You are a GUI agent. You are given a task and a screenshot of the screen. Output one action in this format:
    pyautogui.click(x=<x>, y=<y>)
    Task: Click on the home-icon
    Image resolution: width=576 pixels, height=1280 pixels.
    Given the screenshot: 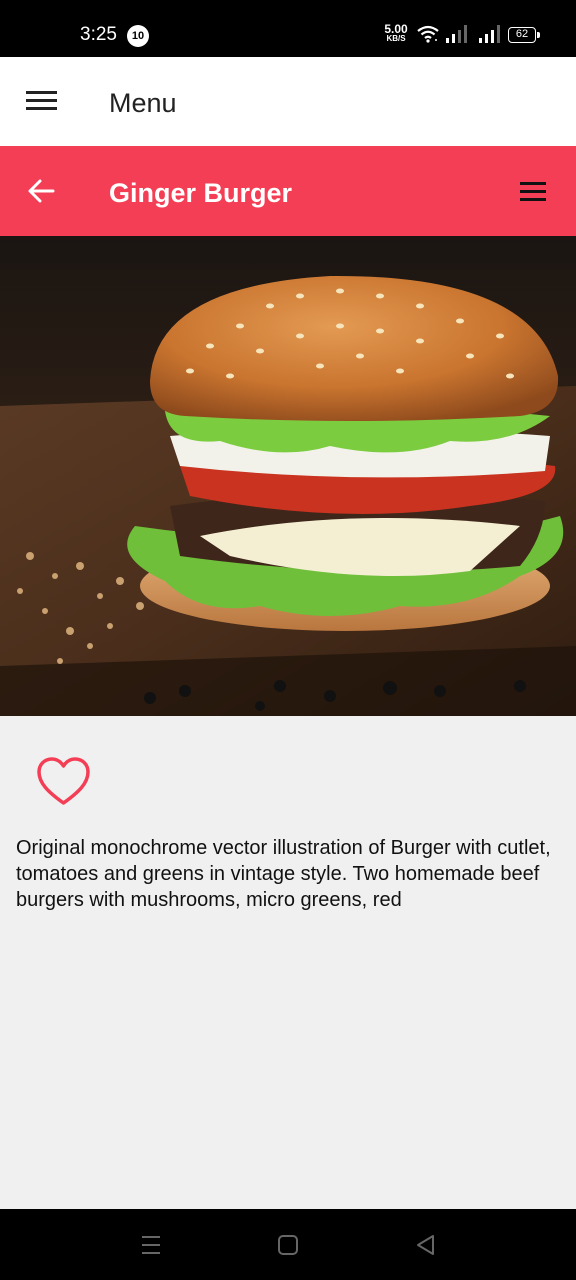 What is the action you would take?
    pyautogui.click(x=288, y=1245)
    